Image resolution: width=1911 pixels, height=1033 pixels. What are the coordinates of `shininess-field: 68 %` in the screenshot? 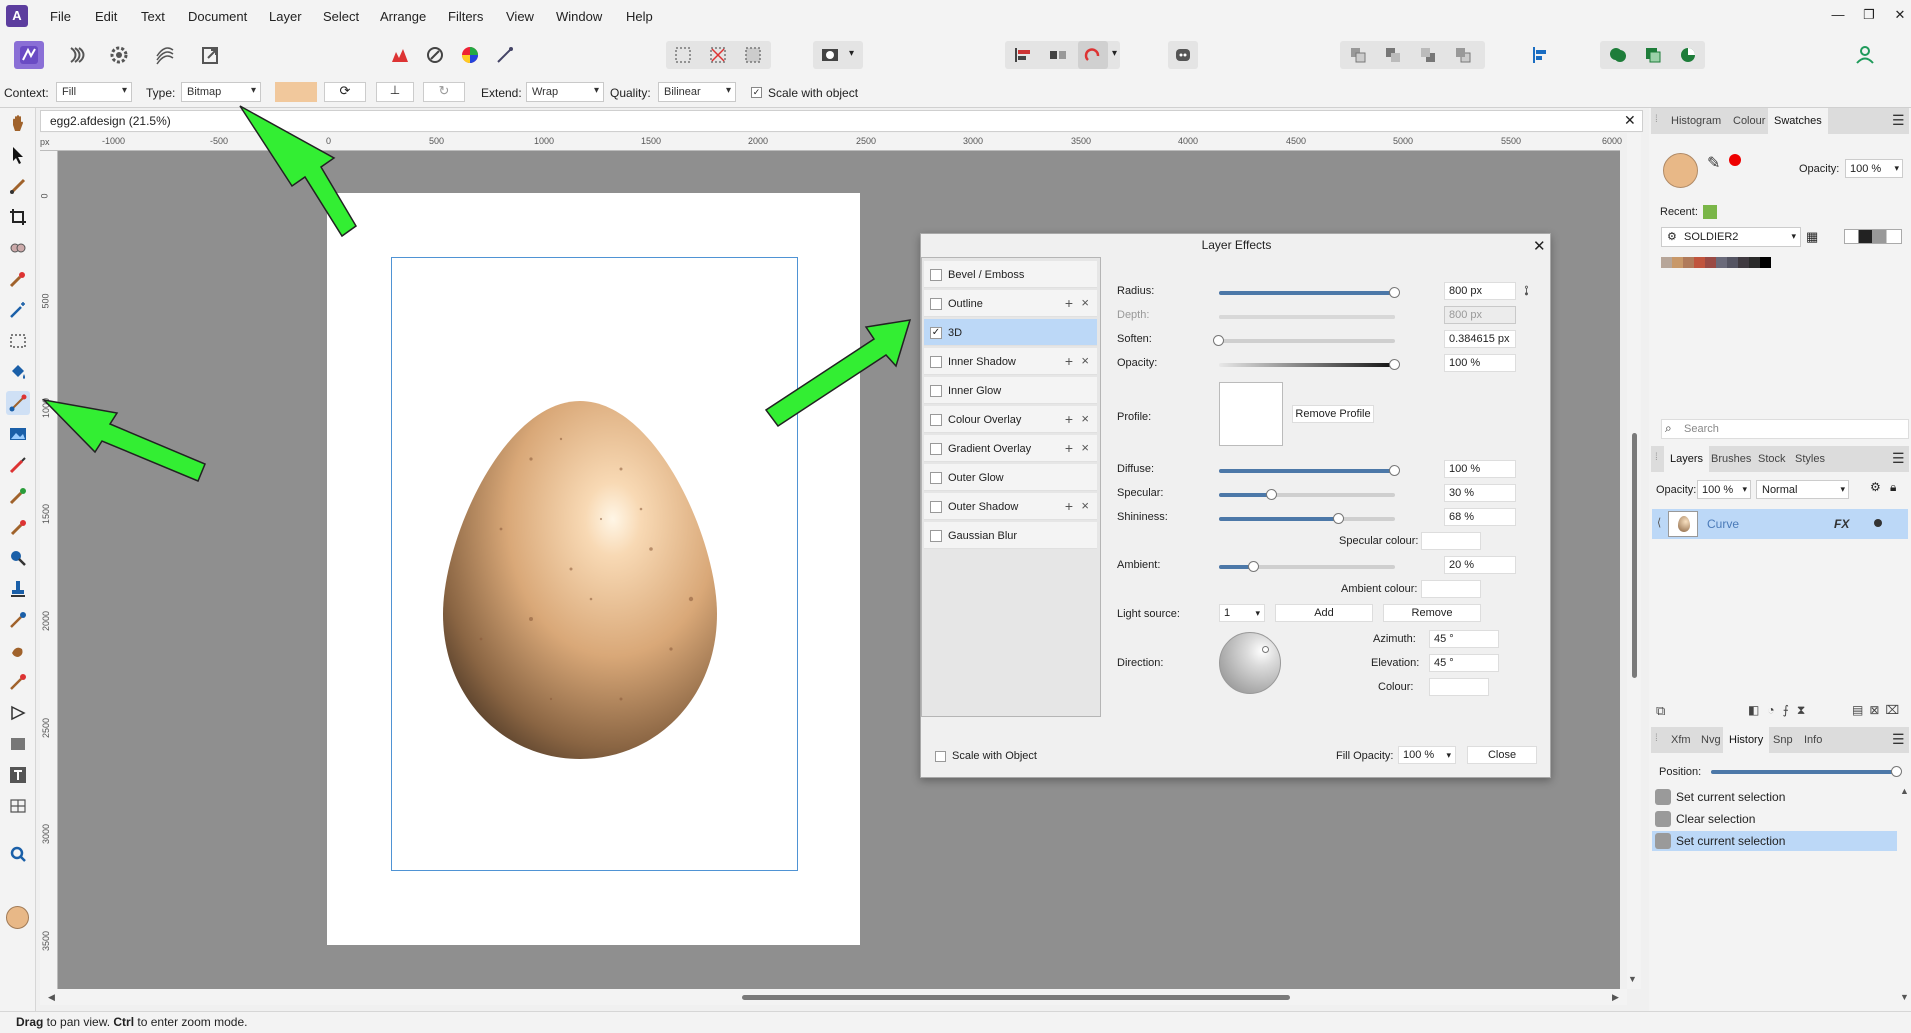 It's located at (1480, 517).